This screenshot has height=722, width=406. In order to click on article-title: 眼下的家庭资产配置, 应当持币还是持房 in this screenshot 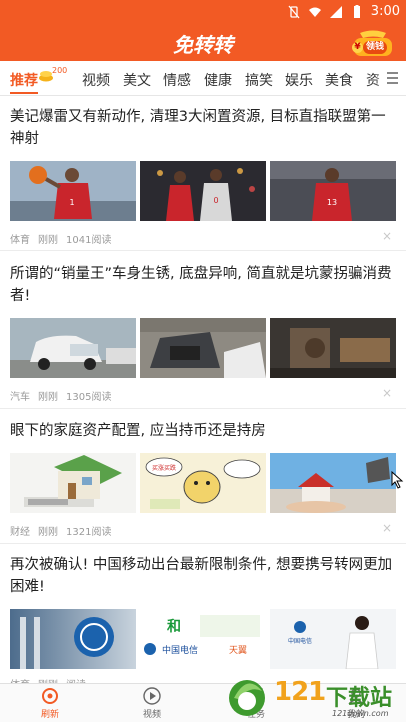, I will do `click(202, 431)`.